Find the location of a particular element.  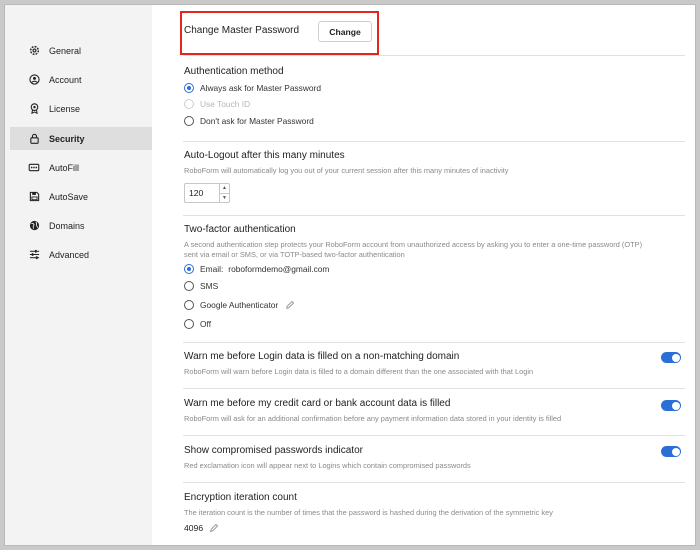

two-factor-option-google-authenticator: Google Authenticator is located at coordinates (239, 305).